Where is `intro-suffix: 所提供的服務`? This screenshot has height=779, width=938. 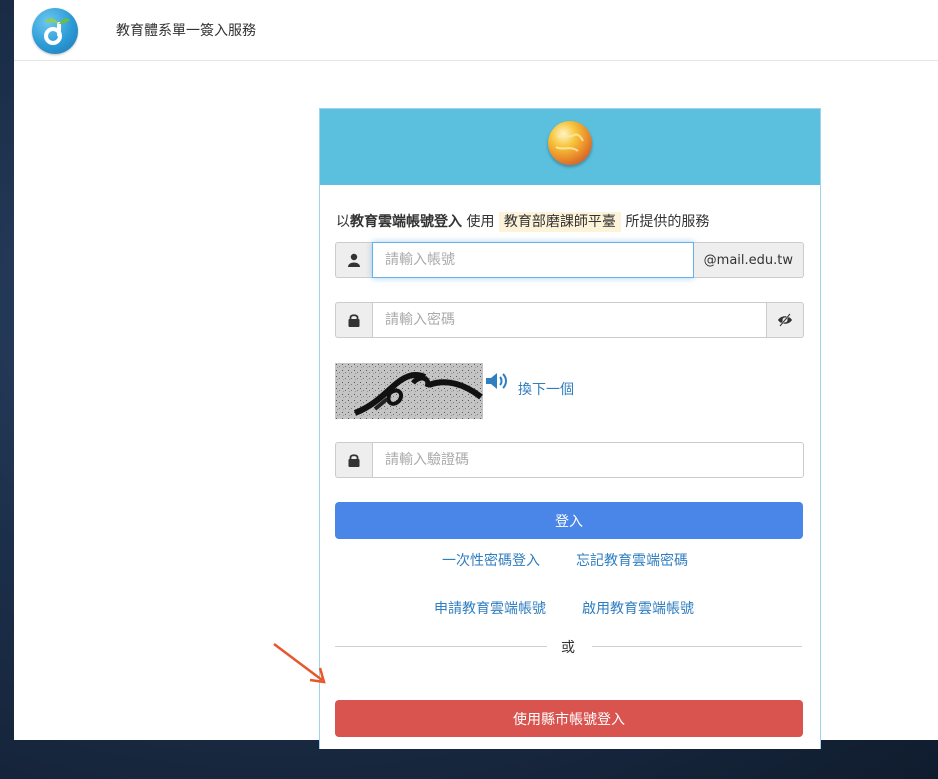 intro-suffix: 所提供的服務 is located at coordinates (665, 222).